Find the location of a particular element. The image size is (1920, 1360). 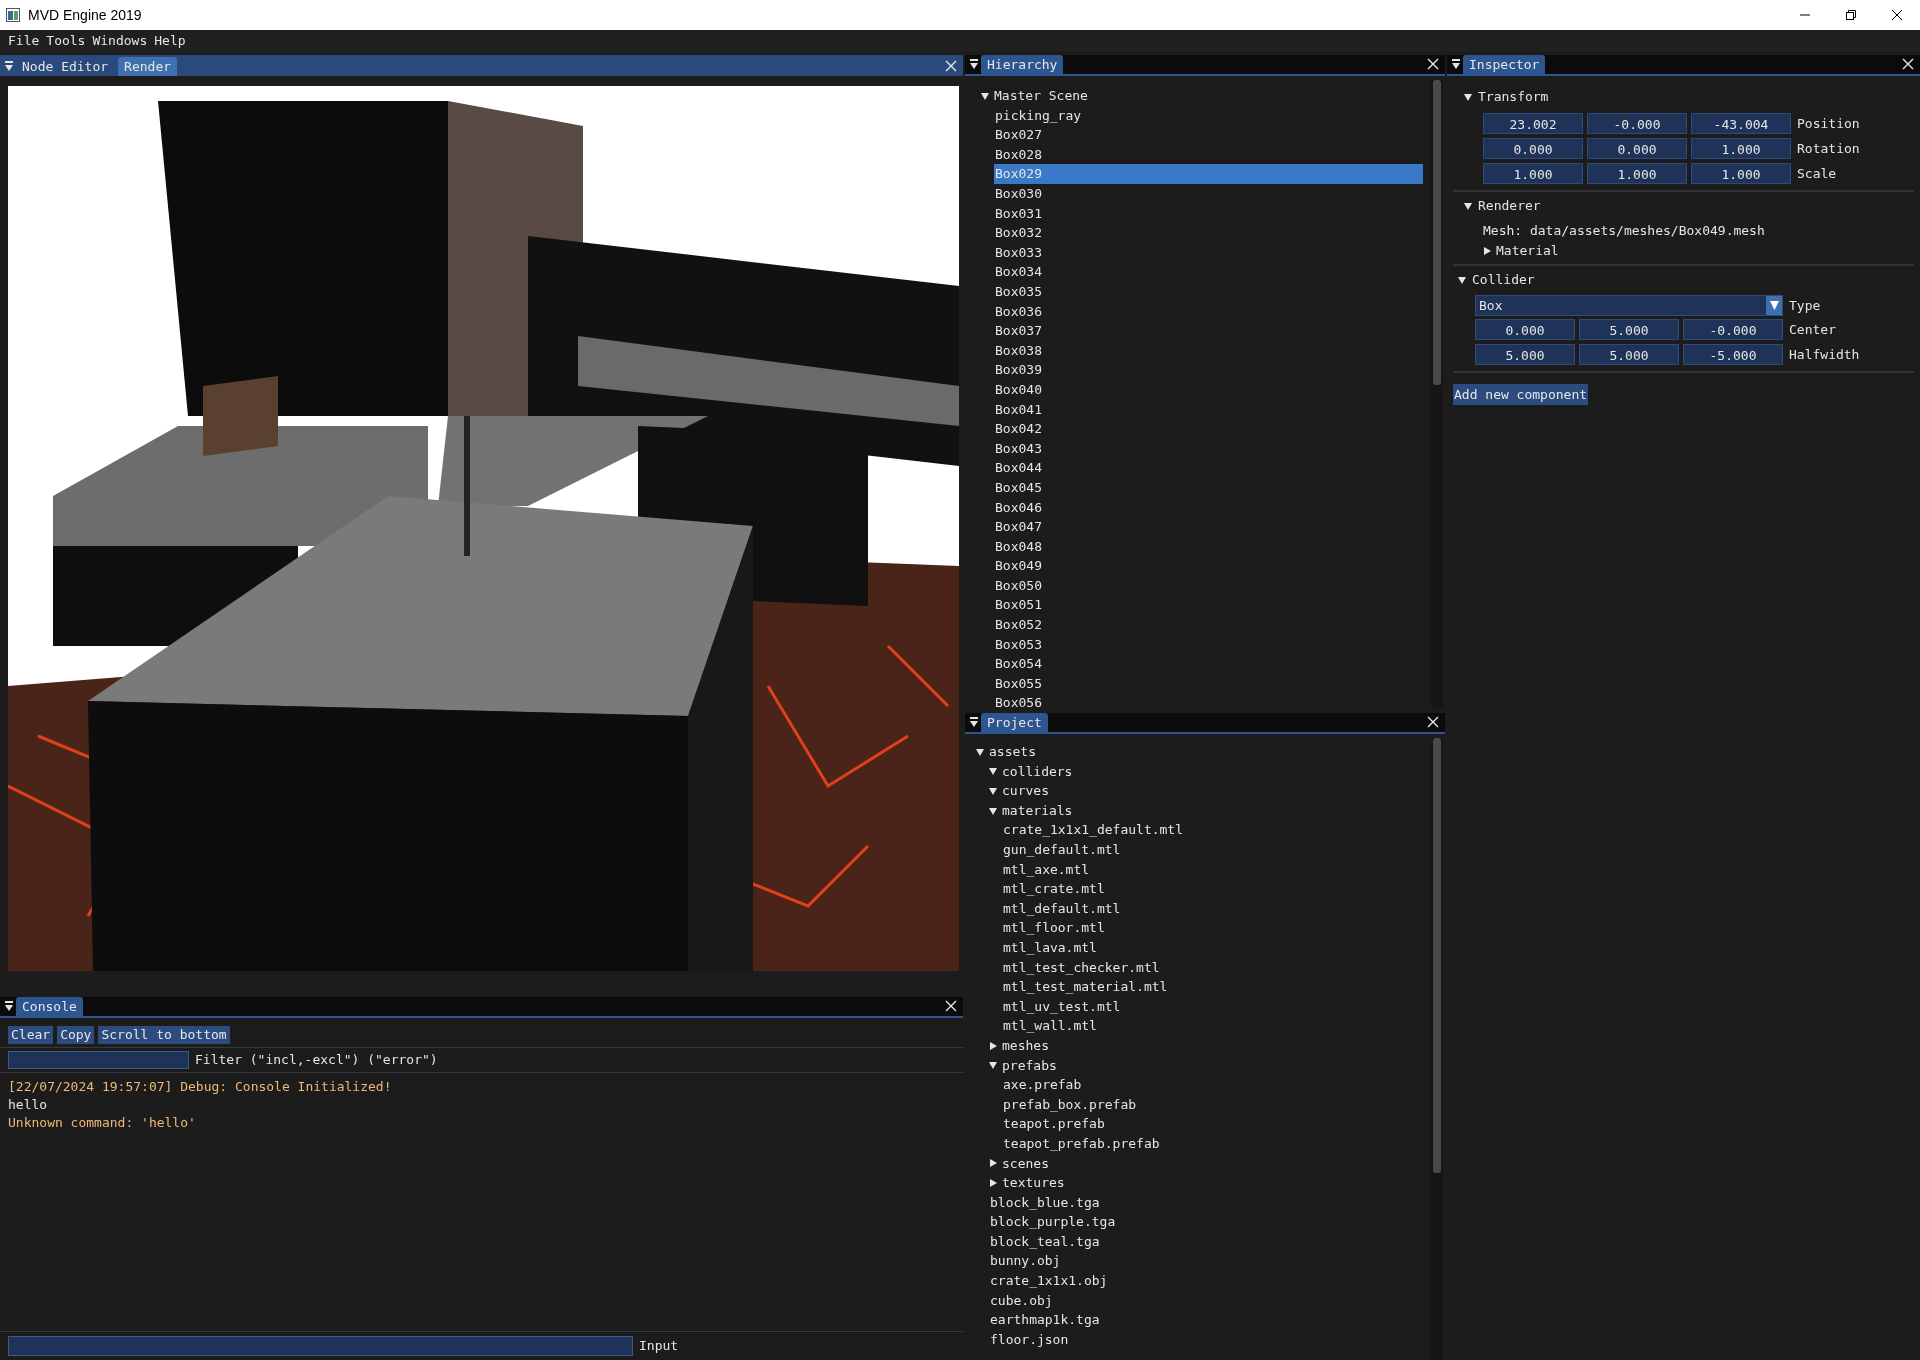

tree-item: block_purple.tga is located at coordinates (1053, 1222).